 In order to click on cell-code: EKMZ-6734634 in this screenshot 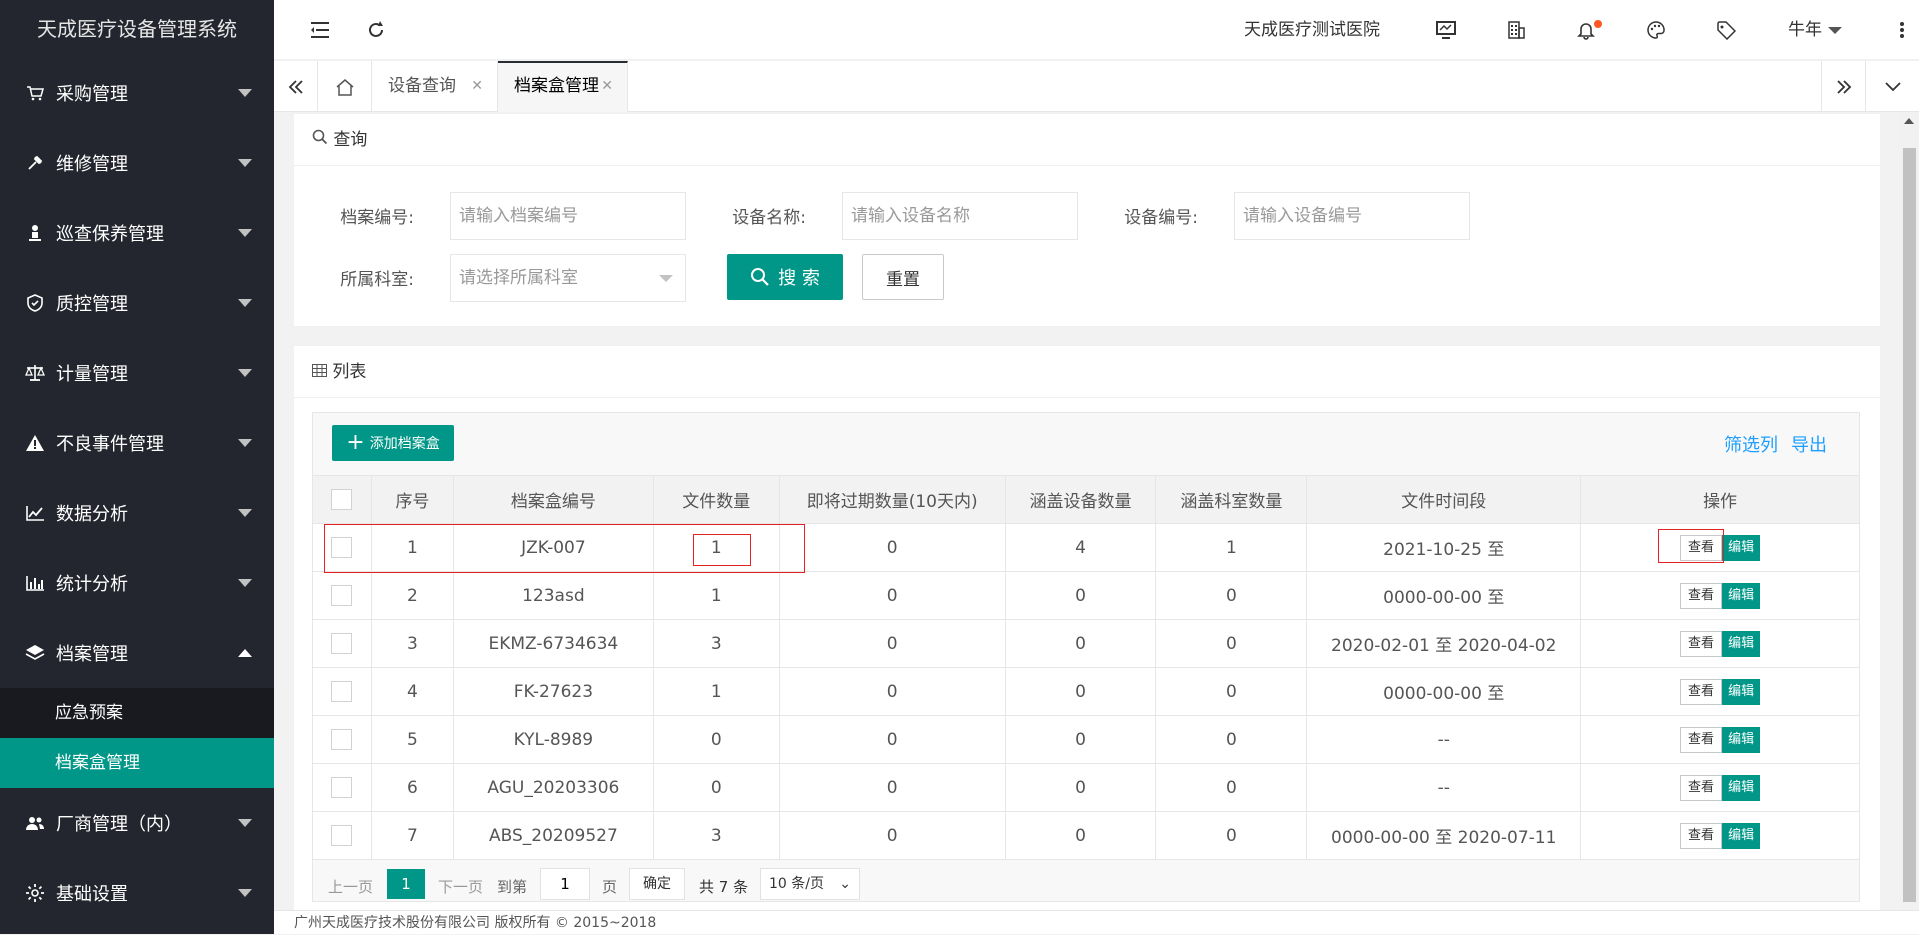, I will do `click(553, 643)`.